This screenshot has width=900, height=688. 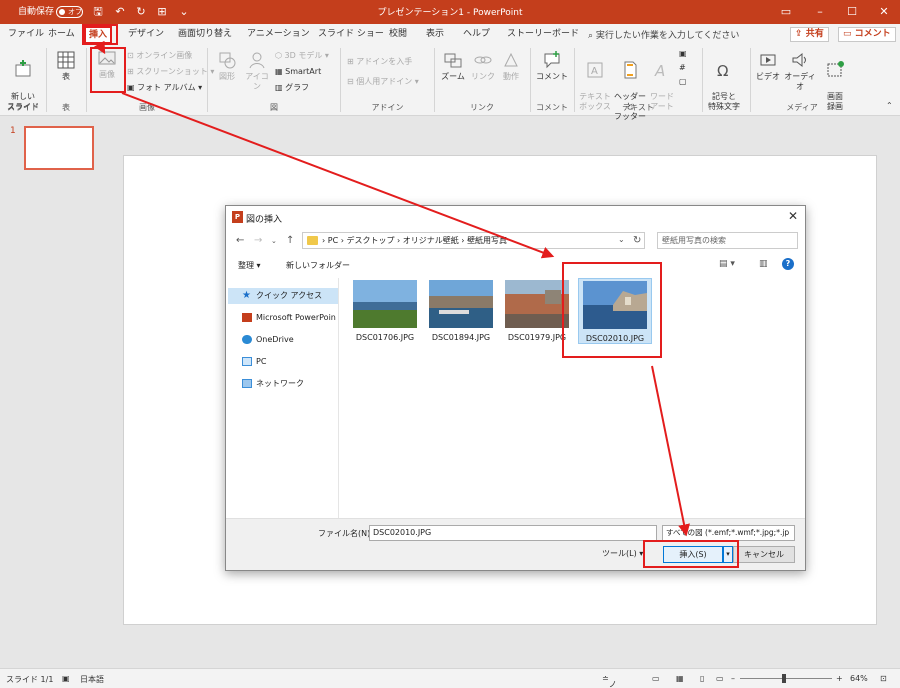 What do you see at coordinates (663, 34) in the screenshot?
I see `tell-me-search: ⌕ 実行したい作業を入力してください` at bounding box center [663, 34].